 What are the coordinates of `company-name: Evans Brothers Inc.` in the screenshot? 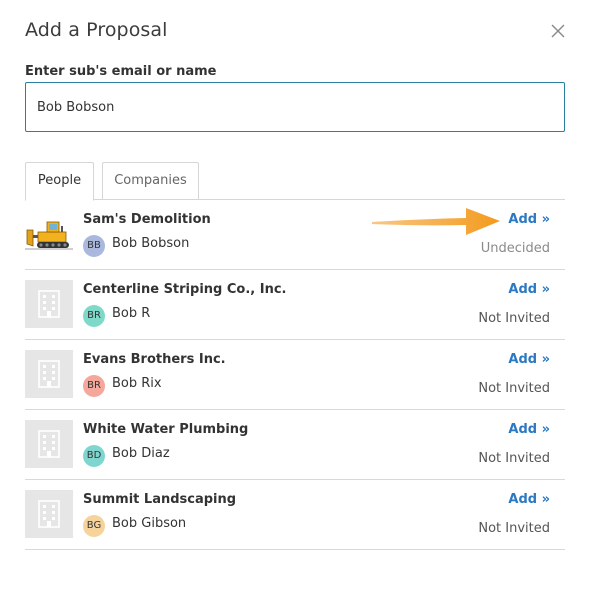 It's located at (154, 359).